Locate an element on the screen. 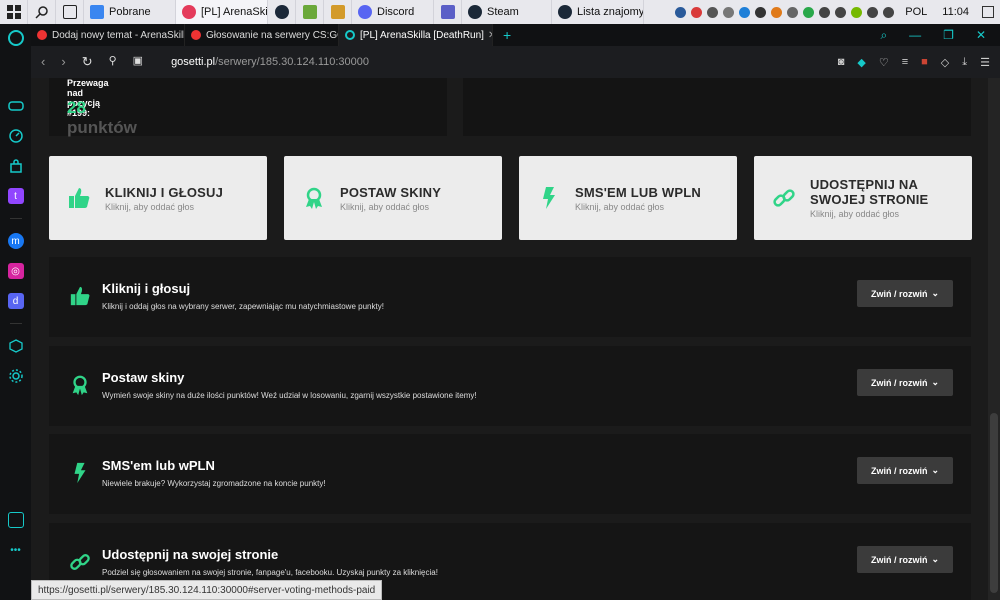 This screenshot has width=1000, height=600. tray-clock: 11:04 is located at coordinates (955, 12).